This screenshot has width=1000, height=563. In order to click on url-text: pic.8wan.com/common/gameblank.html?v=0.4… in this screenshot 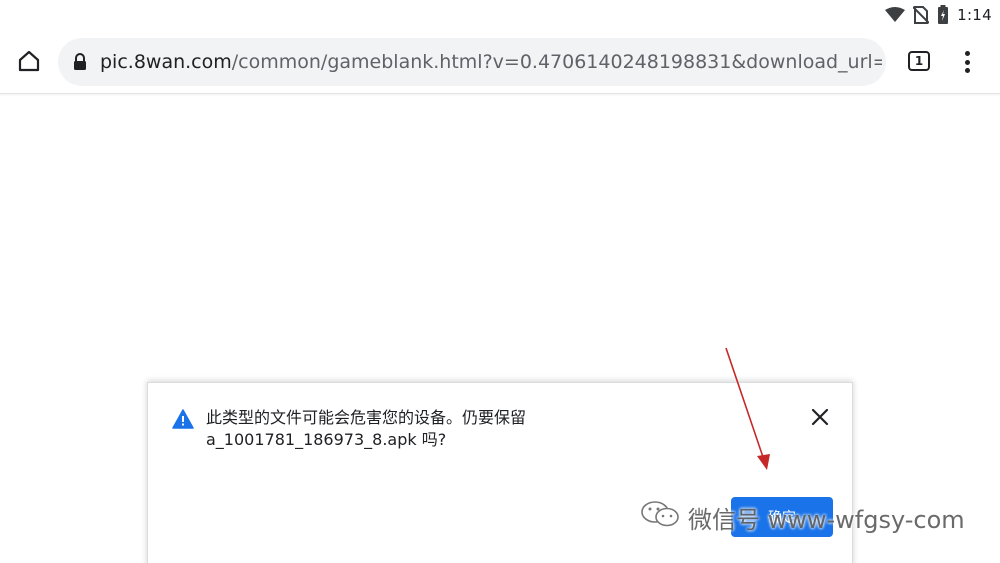, I will do `click(491, 62)`.